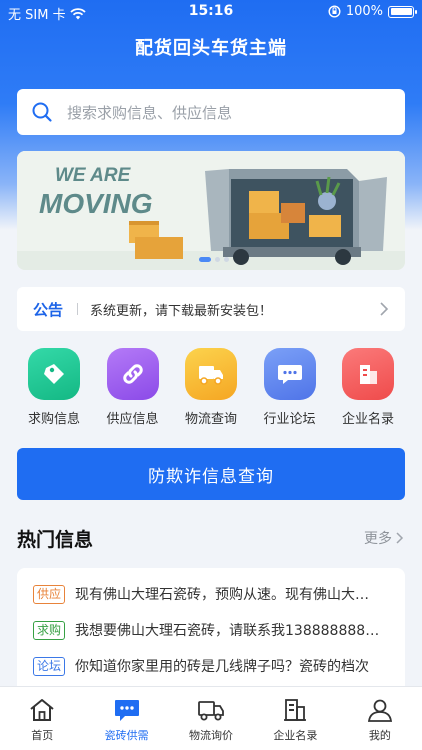  What do you see at coordinates (367, 419) in the screenshot?
I see `quick-label: 企业名录` at bounding box center [367, 419].